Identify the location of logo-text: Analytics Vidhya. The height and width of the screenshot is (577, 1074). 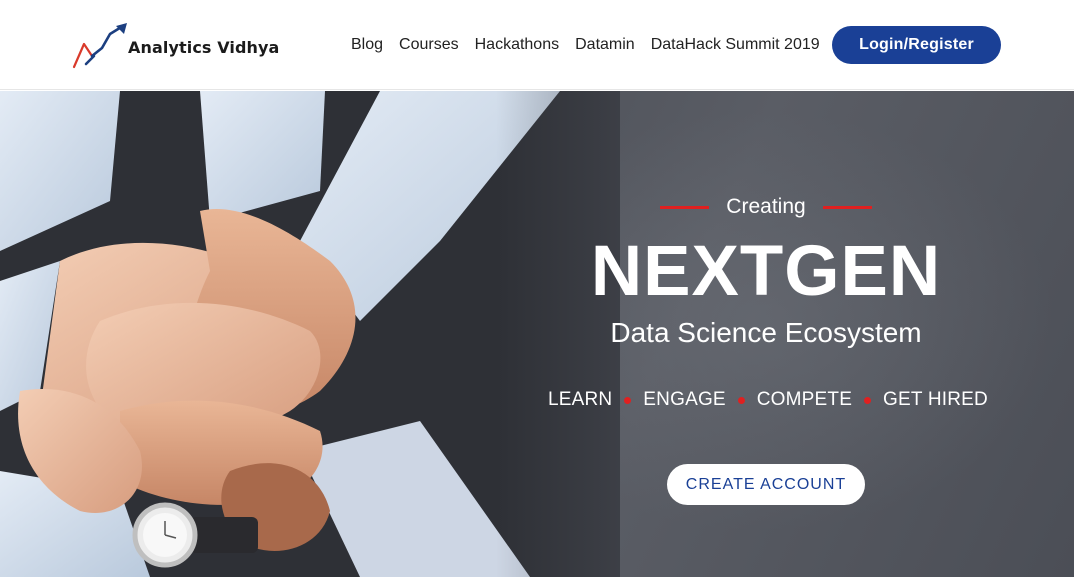
(204, 47).